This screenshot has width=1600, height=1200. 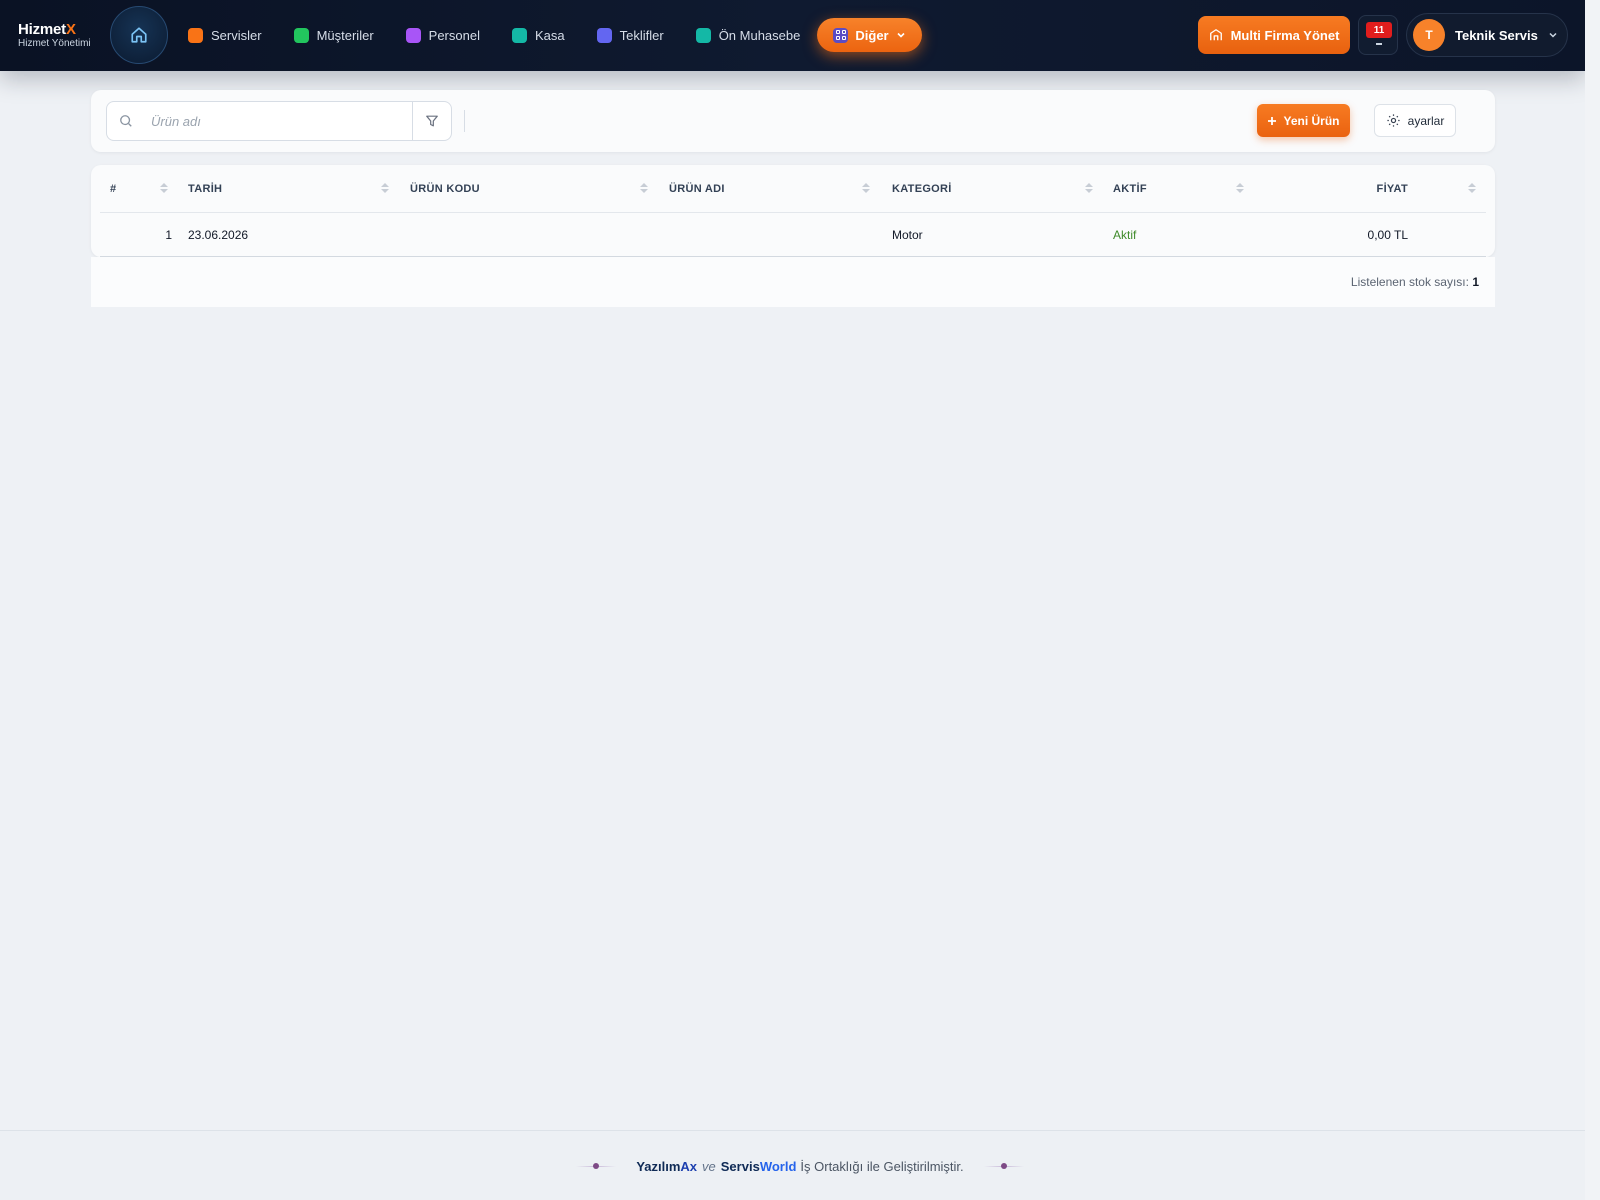 What do you see at coordinates (922, 189) in the screenshot?
I see `column-header-category: KATEGORİ` at bounding box center [922, 189].